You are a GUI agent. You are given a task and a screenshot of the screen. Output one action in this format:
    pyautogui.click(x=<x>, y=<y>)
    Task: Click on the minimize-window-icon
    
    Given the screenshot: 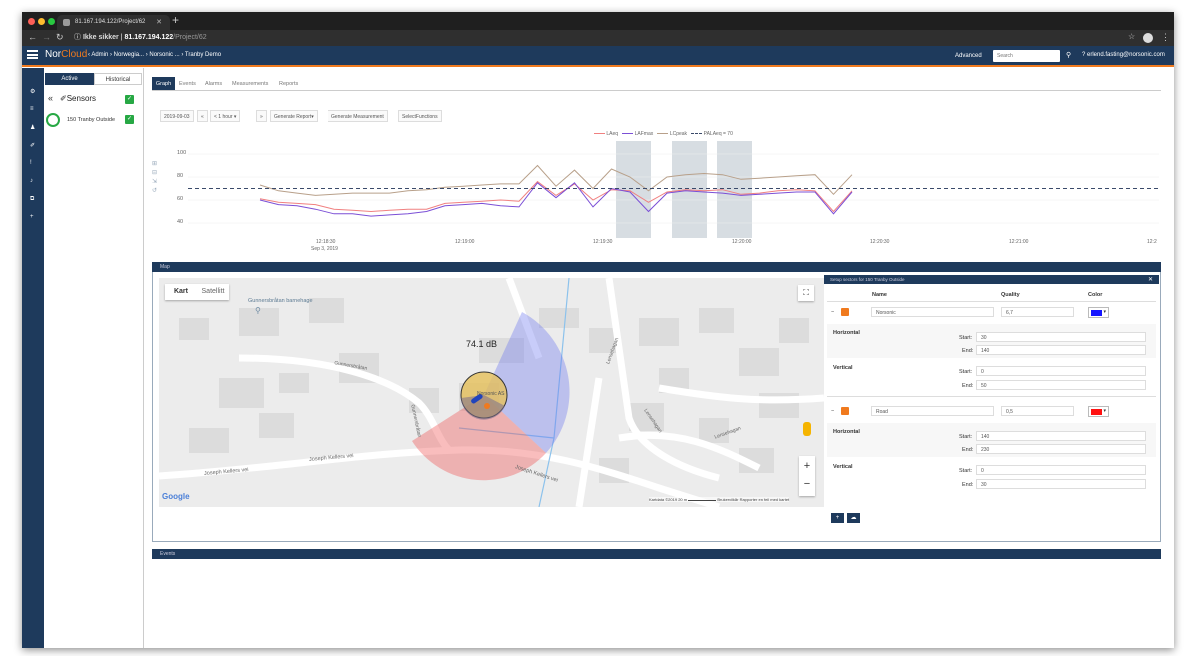 What is the action you would take?
    pyautogui.click(x=41, y=21)
    